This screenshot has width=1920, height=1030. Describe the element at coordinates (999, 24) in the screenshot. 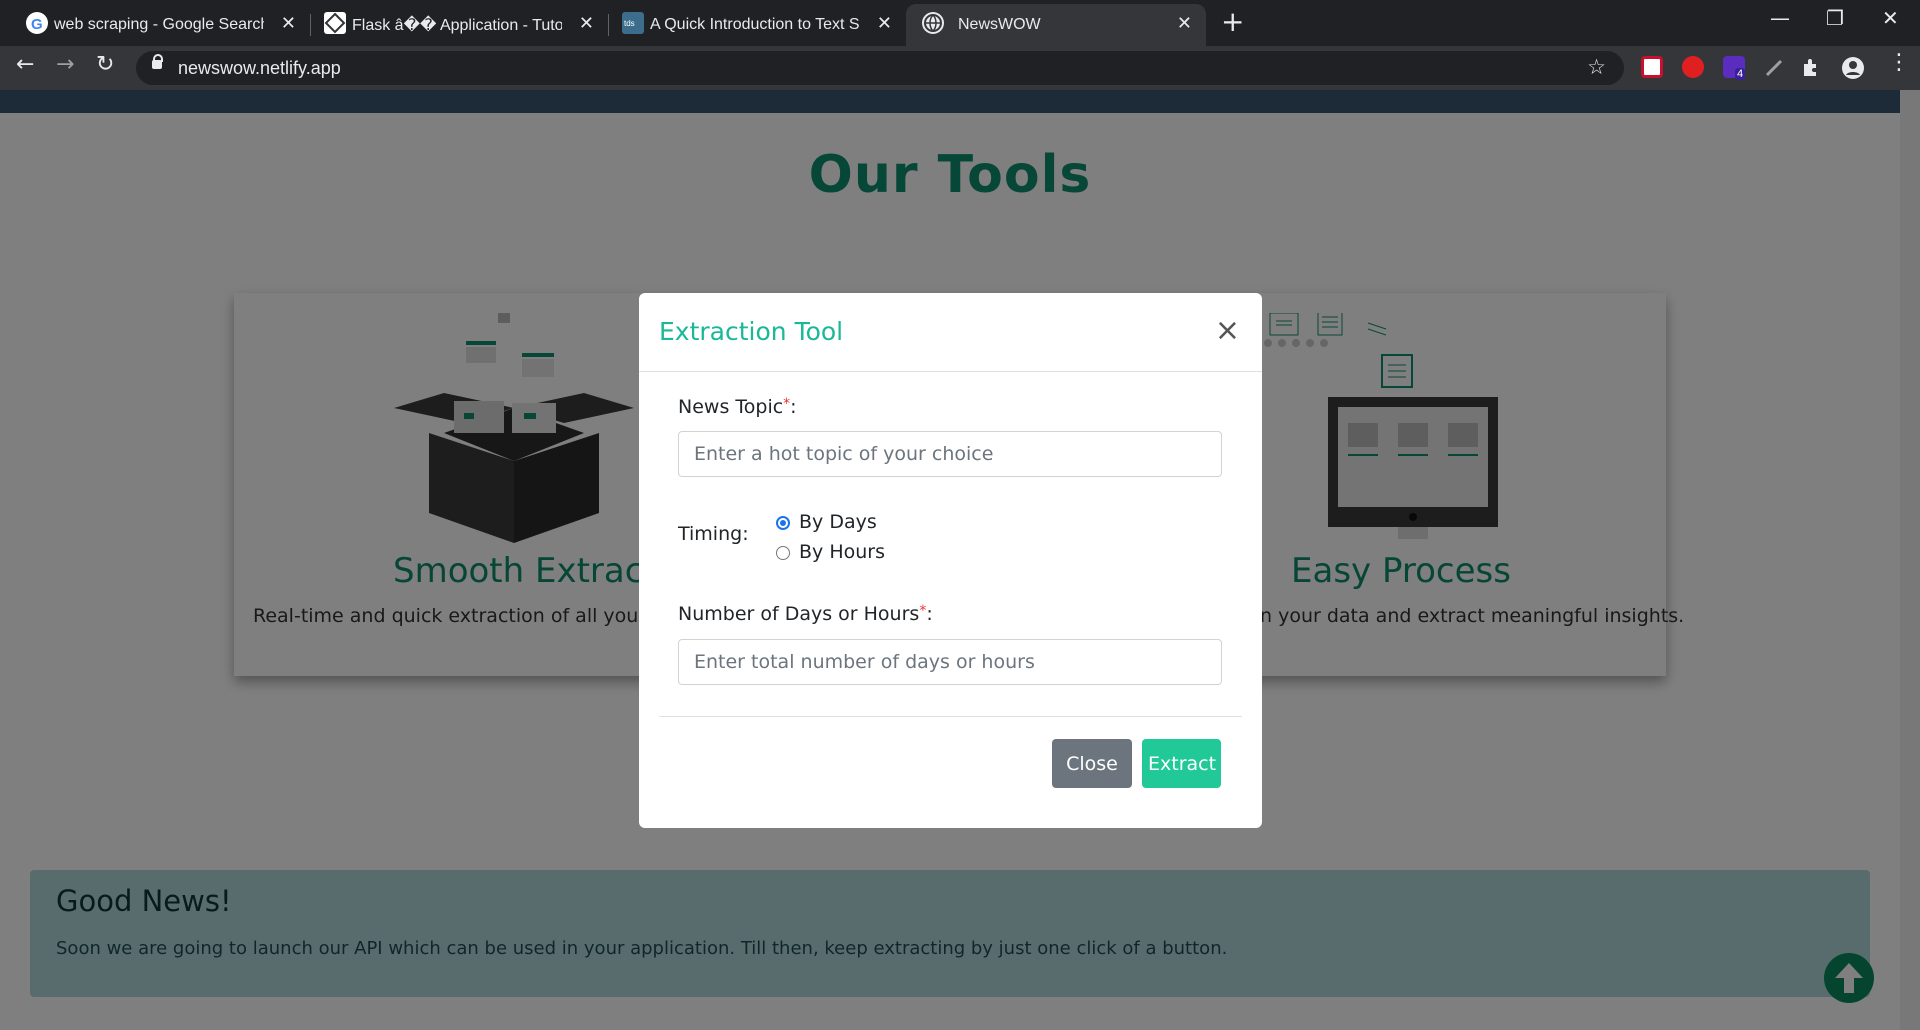

I see `tab-title: NewsWOW` at that location.